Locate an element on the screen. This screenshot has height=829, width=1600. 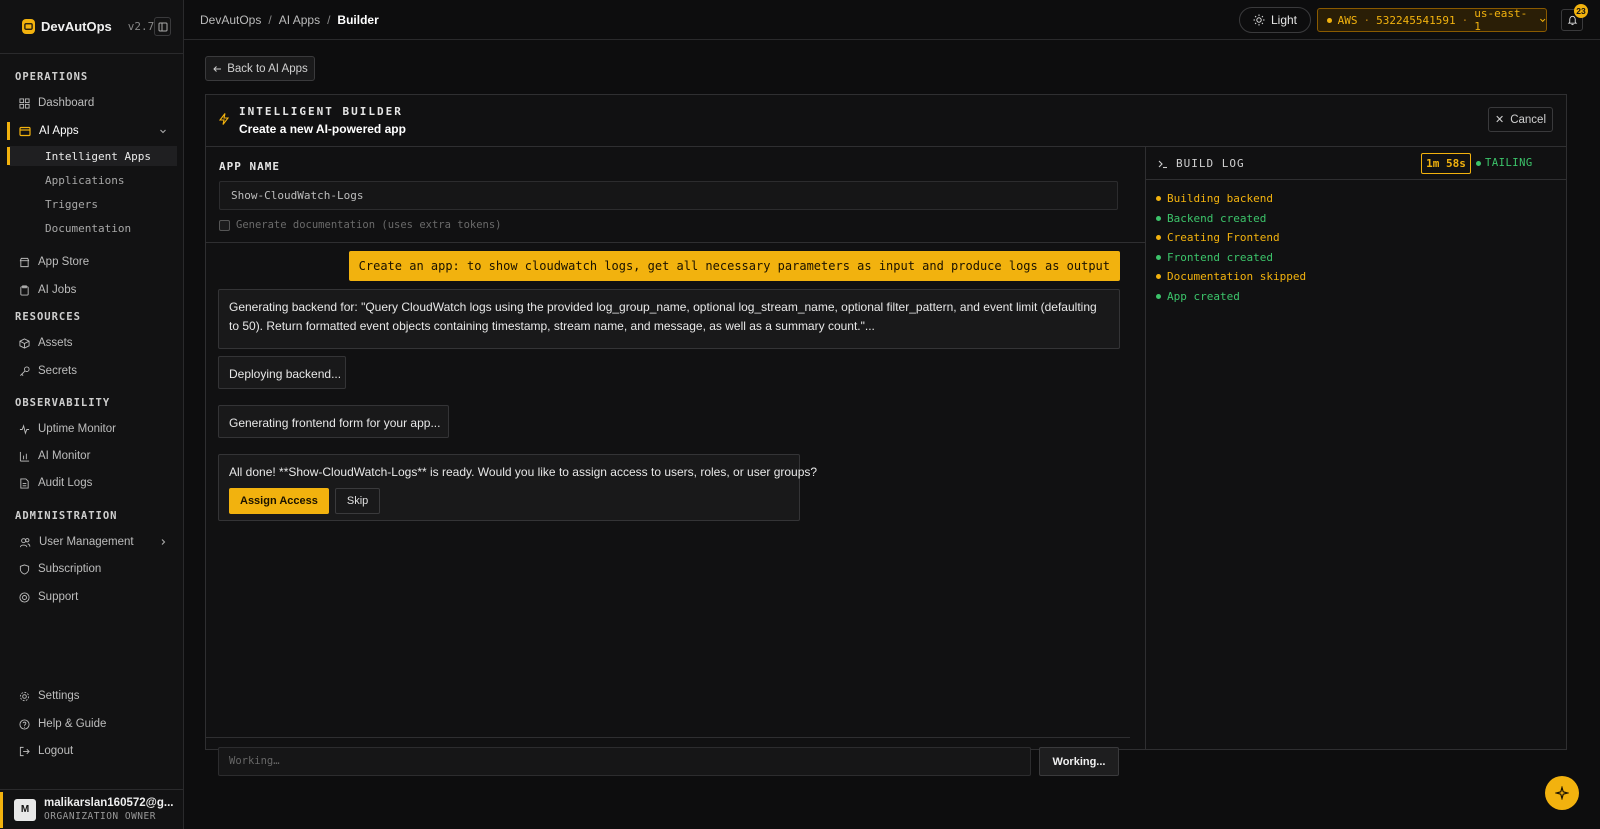
log-line: App created is located at coordinates (1198, 296).